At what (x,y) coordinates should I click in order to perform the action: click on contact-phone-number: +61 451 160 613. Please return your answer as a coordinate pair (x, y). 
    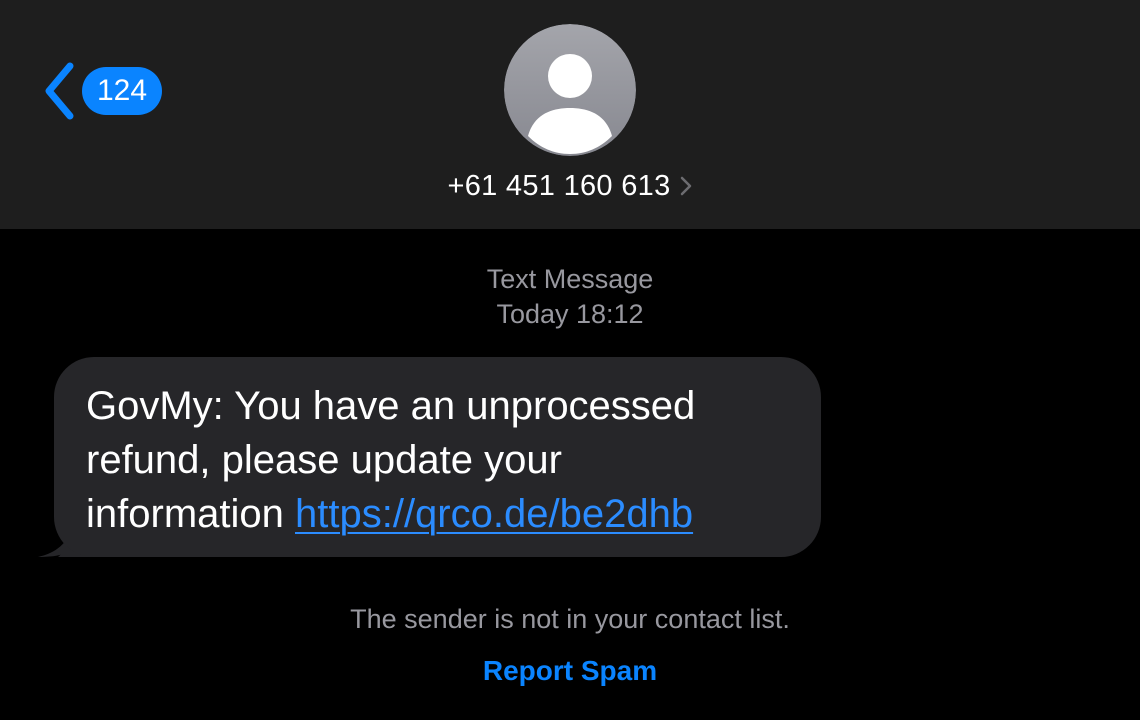
    Looking at the image, I should click on (559, 185).